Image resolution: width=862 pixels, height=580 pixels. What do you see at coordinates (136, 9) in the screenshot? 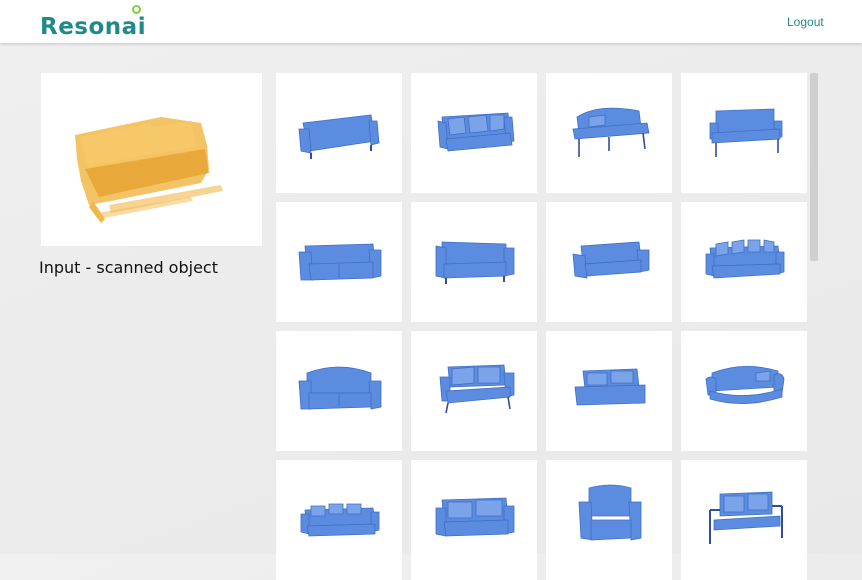
I see `logo-ring-icon` at bounding box center [136, 9].